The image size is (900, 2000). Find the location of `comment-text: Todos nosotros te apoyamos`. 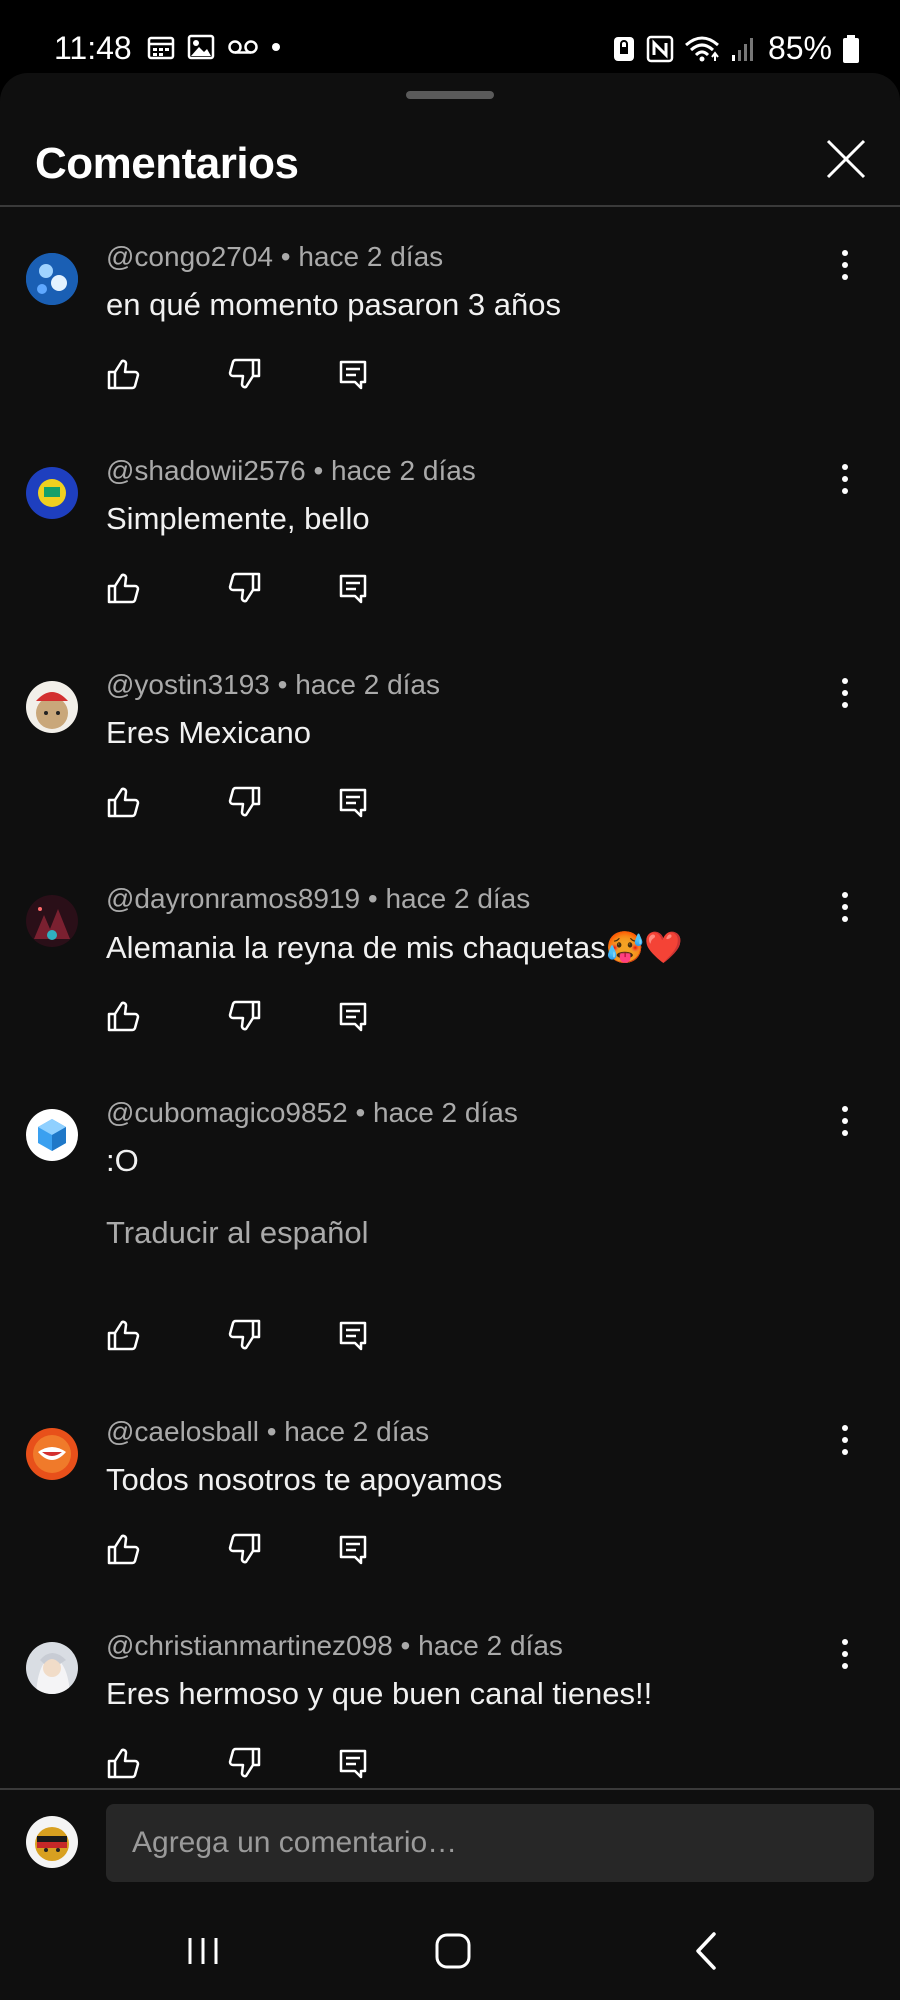

comment-text: Todos nosotros te apoyamos is located at coordinates (304, 1479).